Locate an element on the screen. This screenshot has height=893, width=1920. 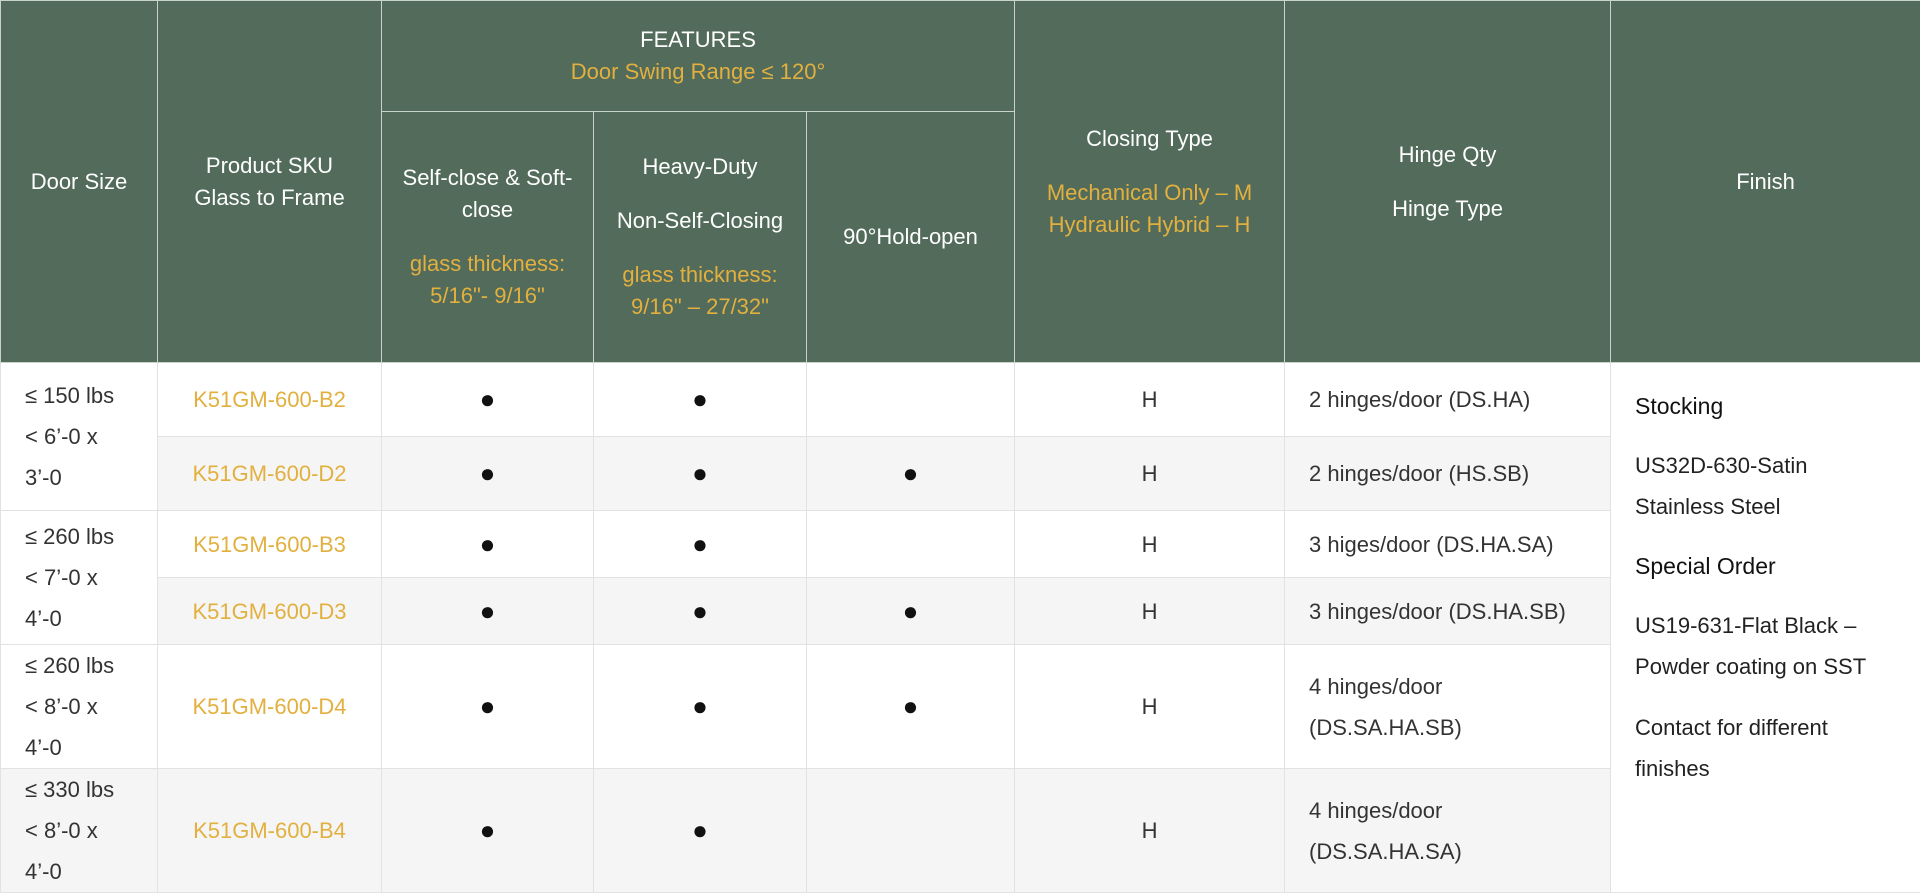
header-hinge: Hinge Qty Hinge Type is located at coordinates (1448, 182).